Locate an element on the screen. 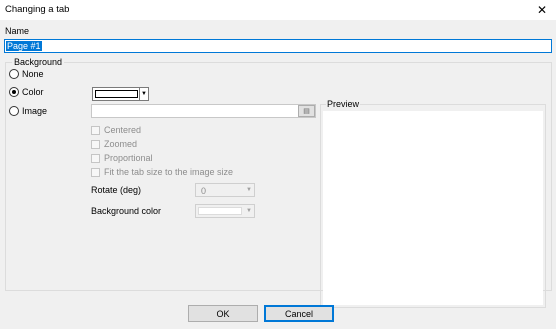 Image resolution: width=556 pixels, height=329 pixels. color-picker: ▼ is located at coordinates (120, 94).